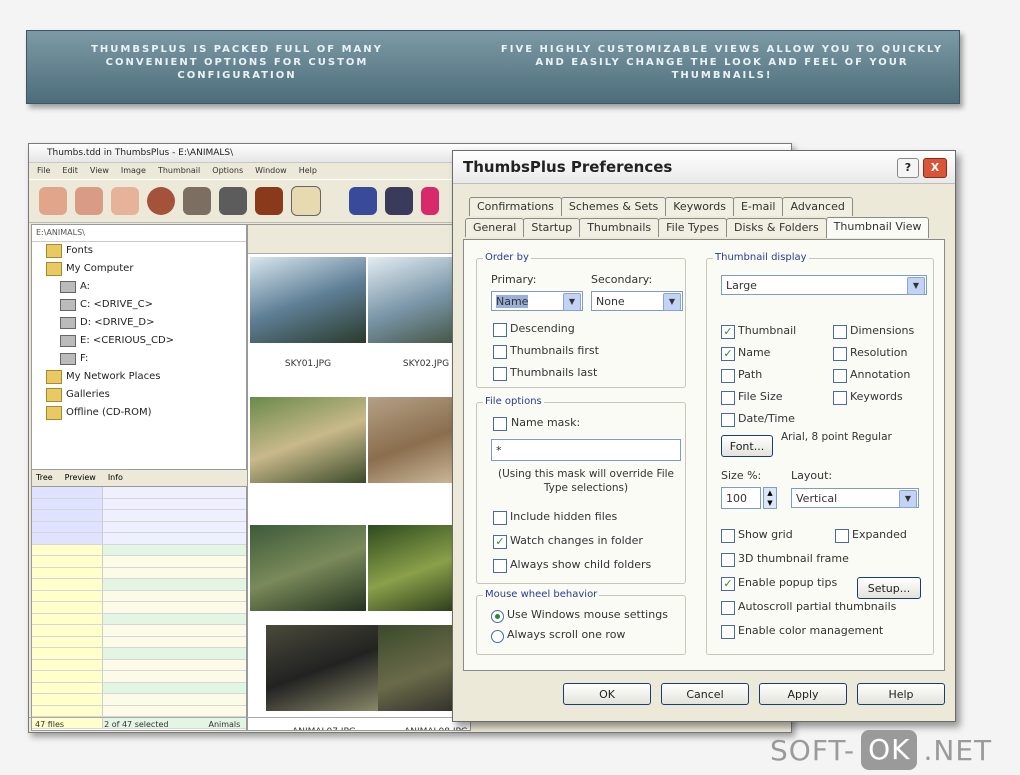 The height and width of the screenshot is (775, 1020). I want to click on use-windows-mouse-settings-radio, so click(497, 616).